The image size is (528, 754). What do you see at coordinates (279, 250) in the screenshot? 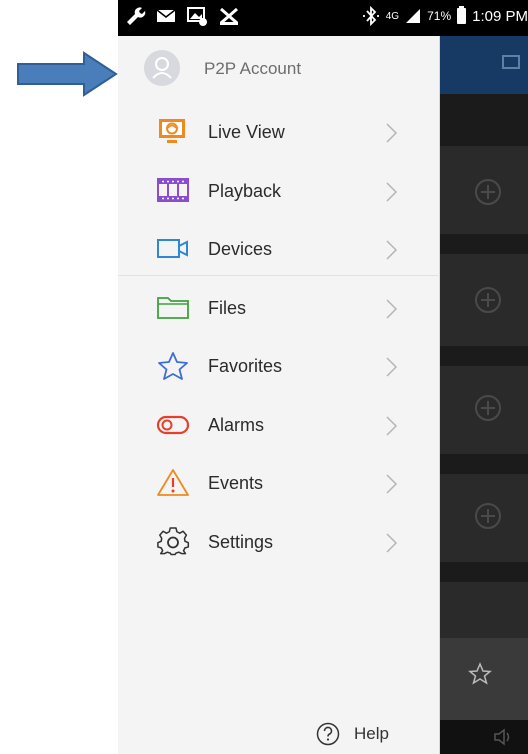
I see `menu-item-devices: Devices` at bounding box center [279, 250].